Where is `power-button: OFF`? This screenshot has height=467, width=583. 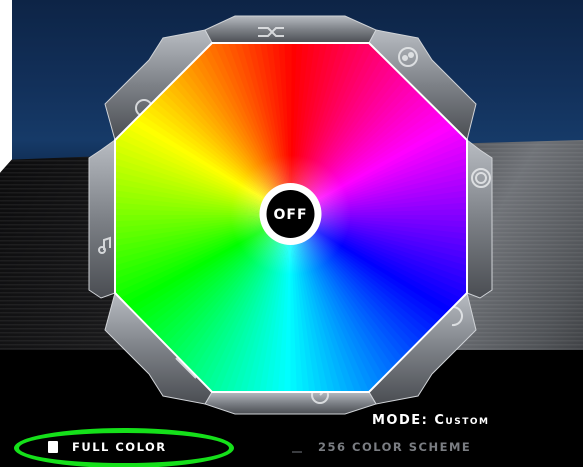 power-button: OFF is located at coordinates (290, 214).